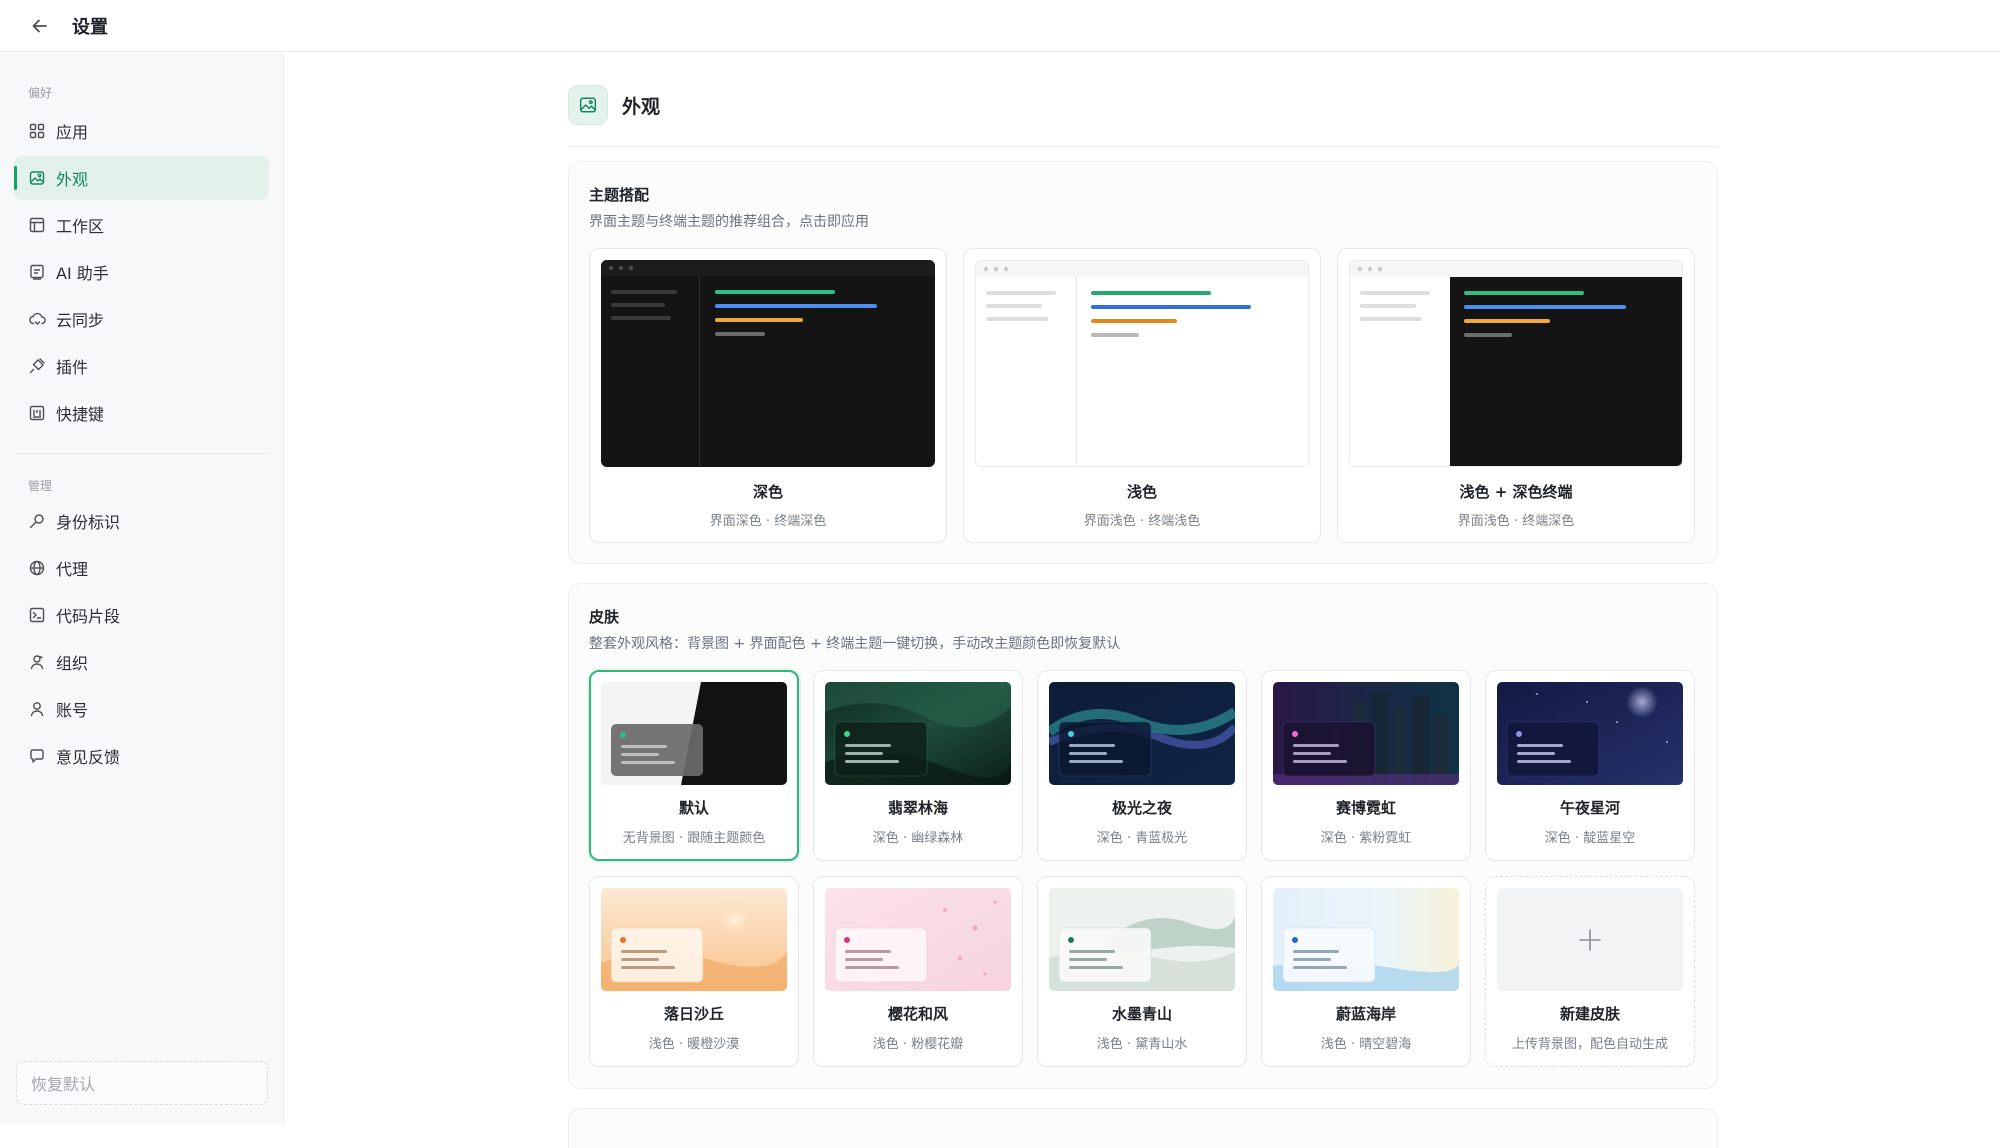  Describe the element at coordinates (1516, 521) in the screenshot. I see `theme-card-sub: 界面浅色 · 终端深色` at that location.